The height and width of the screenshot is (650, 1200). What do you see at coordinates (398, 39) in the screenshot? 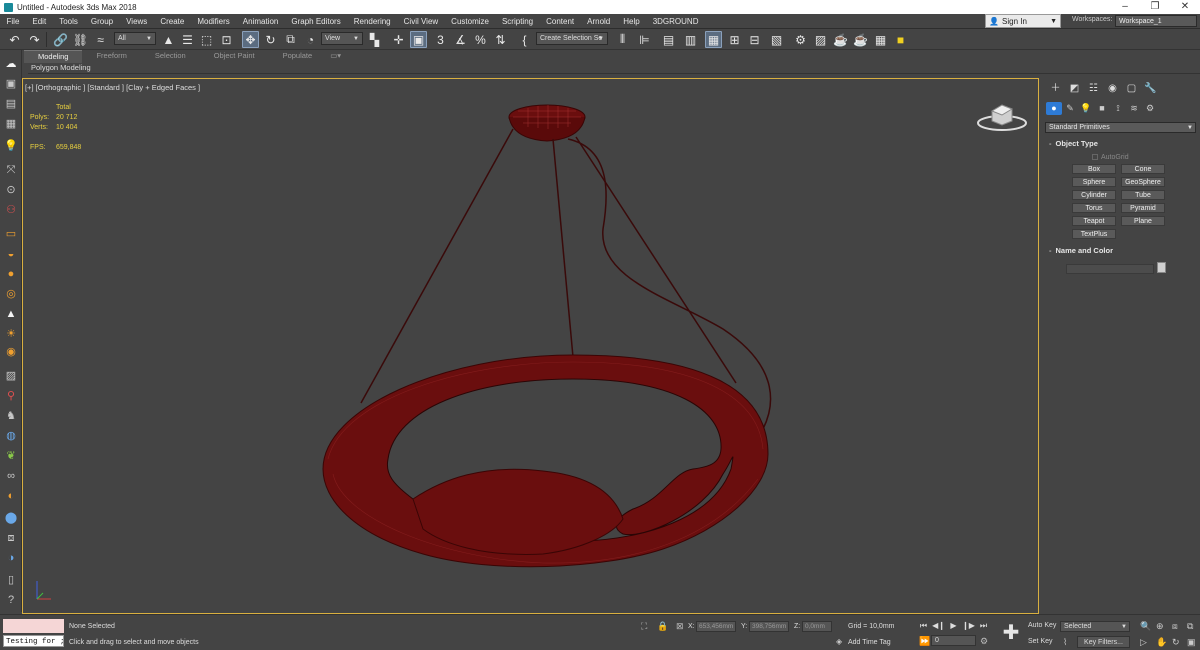
I see `manipulate-icon: ✛` at bounding box center [398, 39].